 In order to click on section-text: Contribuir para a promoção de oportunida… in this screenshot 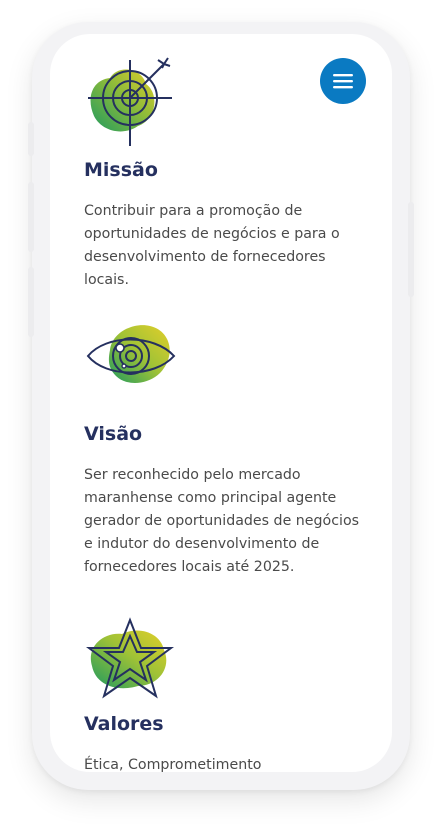, I will do `click(212, 245)`.